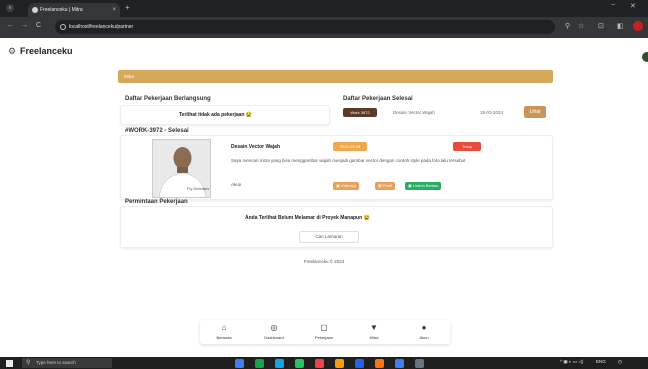  I want to click on nav-home-label: Beranda, so click(224, 337).